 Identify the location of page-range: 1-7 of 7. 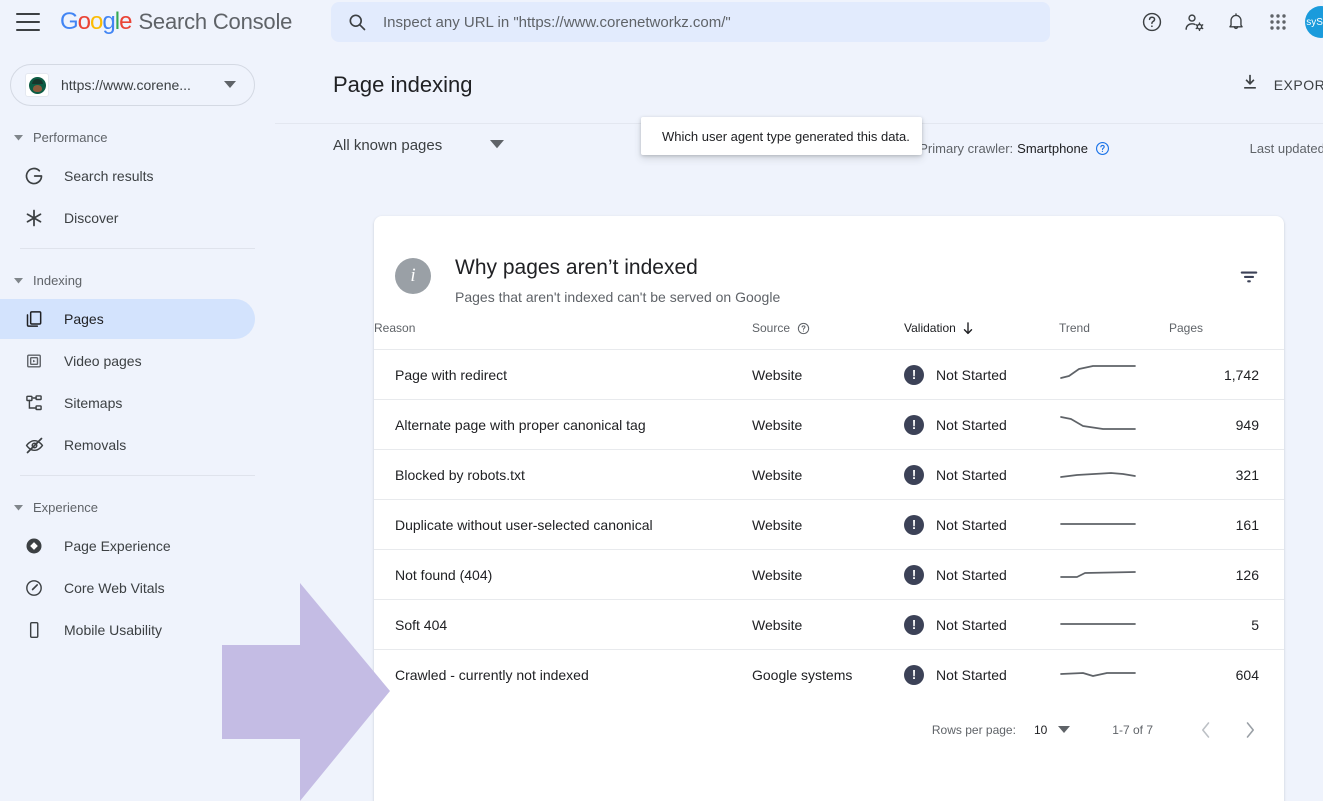
(1132, 729).